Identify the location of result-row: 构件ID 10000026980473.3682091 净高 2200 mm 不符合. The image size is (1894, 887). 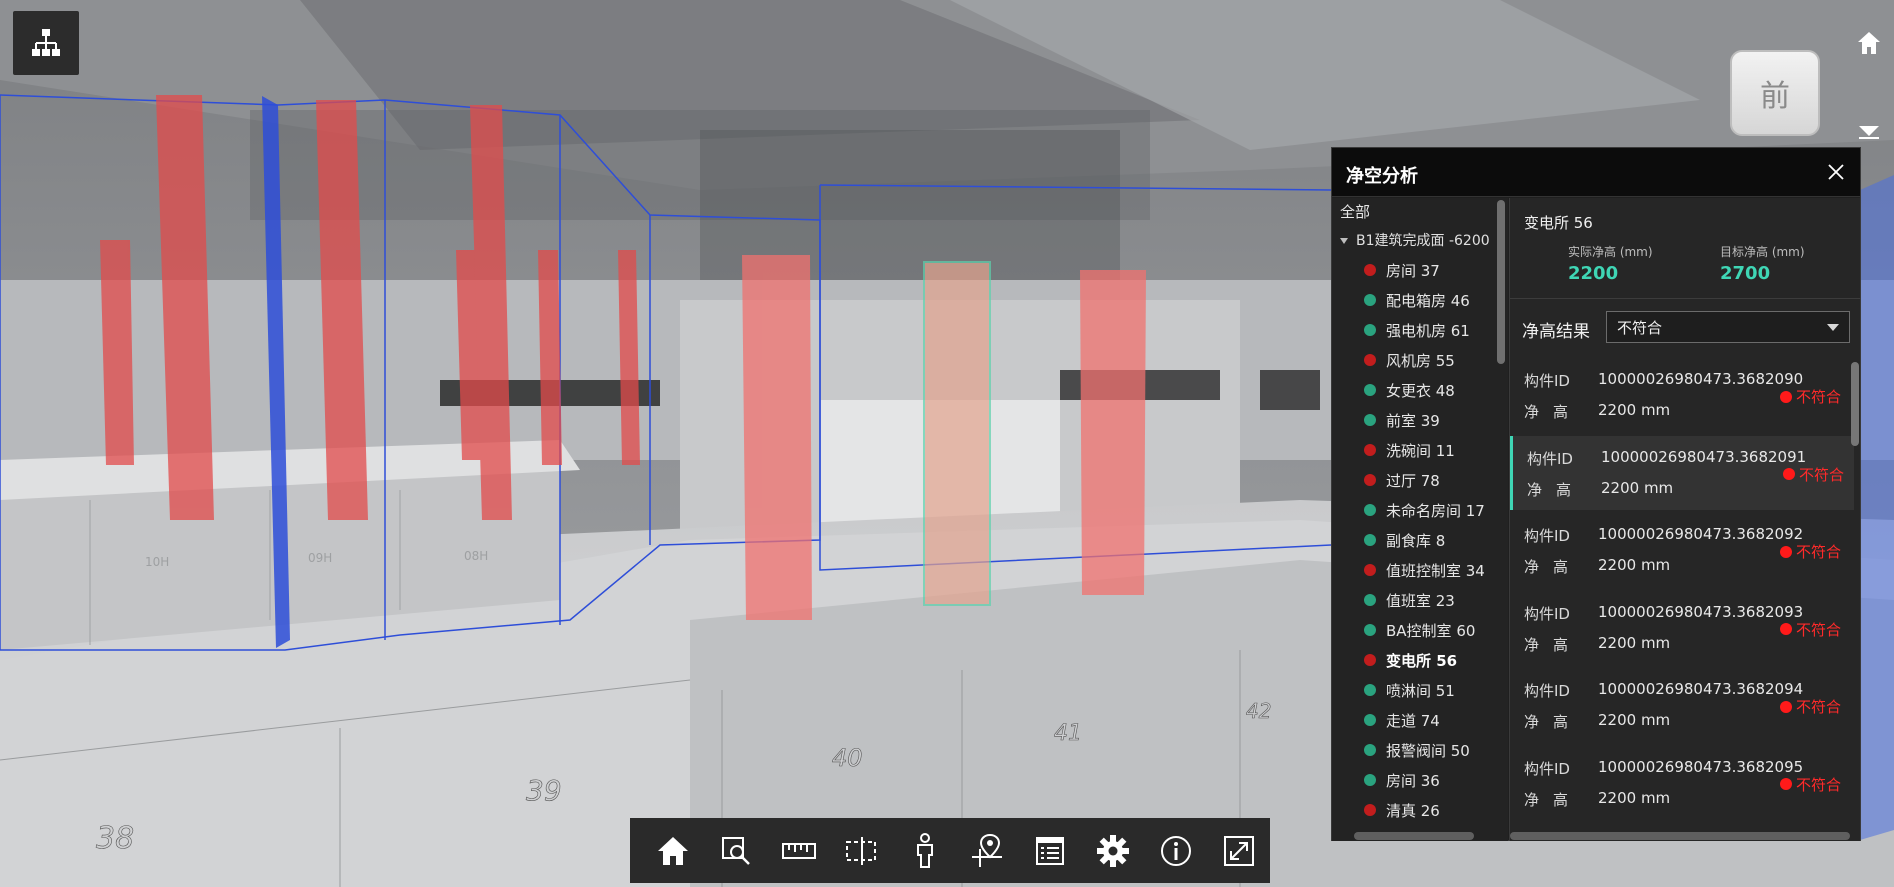
(1682, 472).